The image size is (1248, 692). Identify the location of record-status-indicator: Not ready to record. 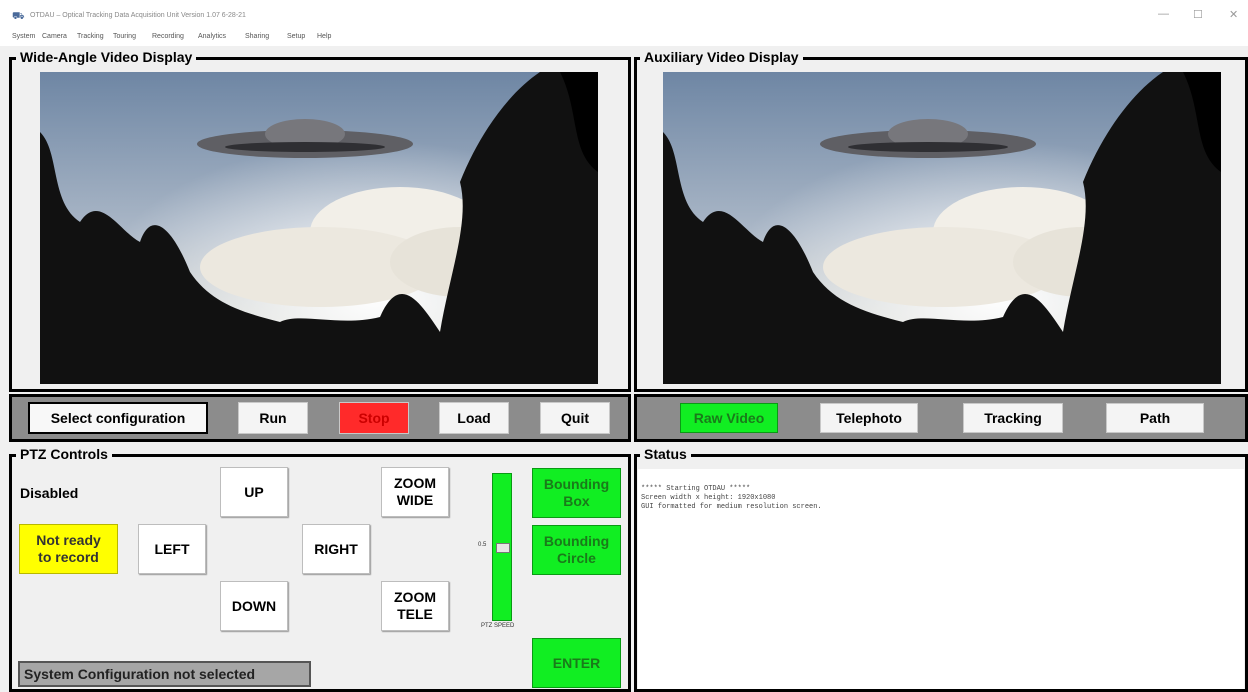
(68, 549).